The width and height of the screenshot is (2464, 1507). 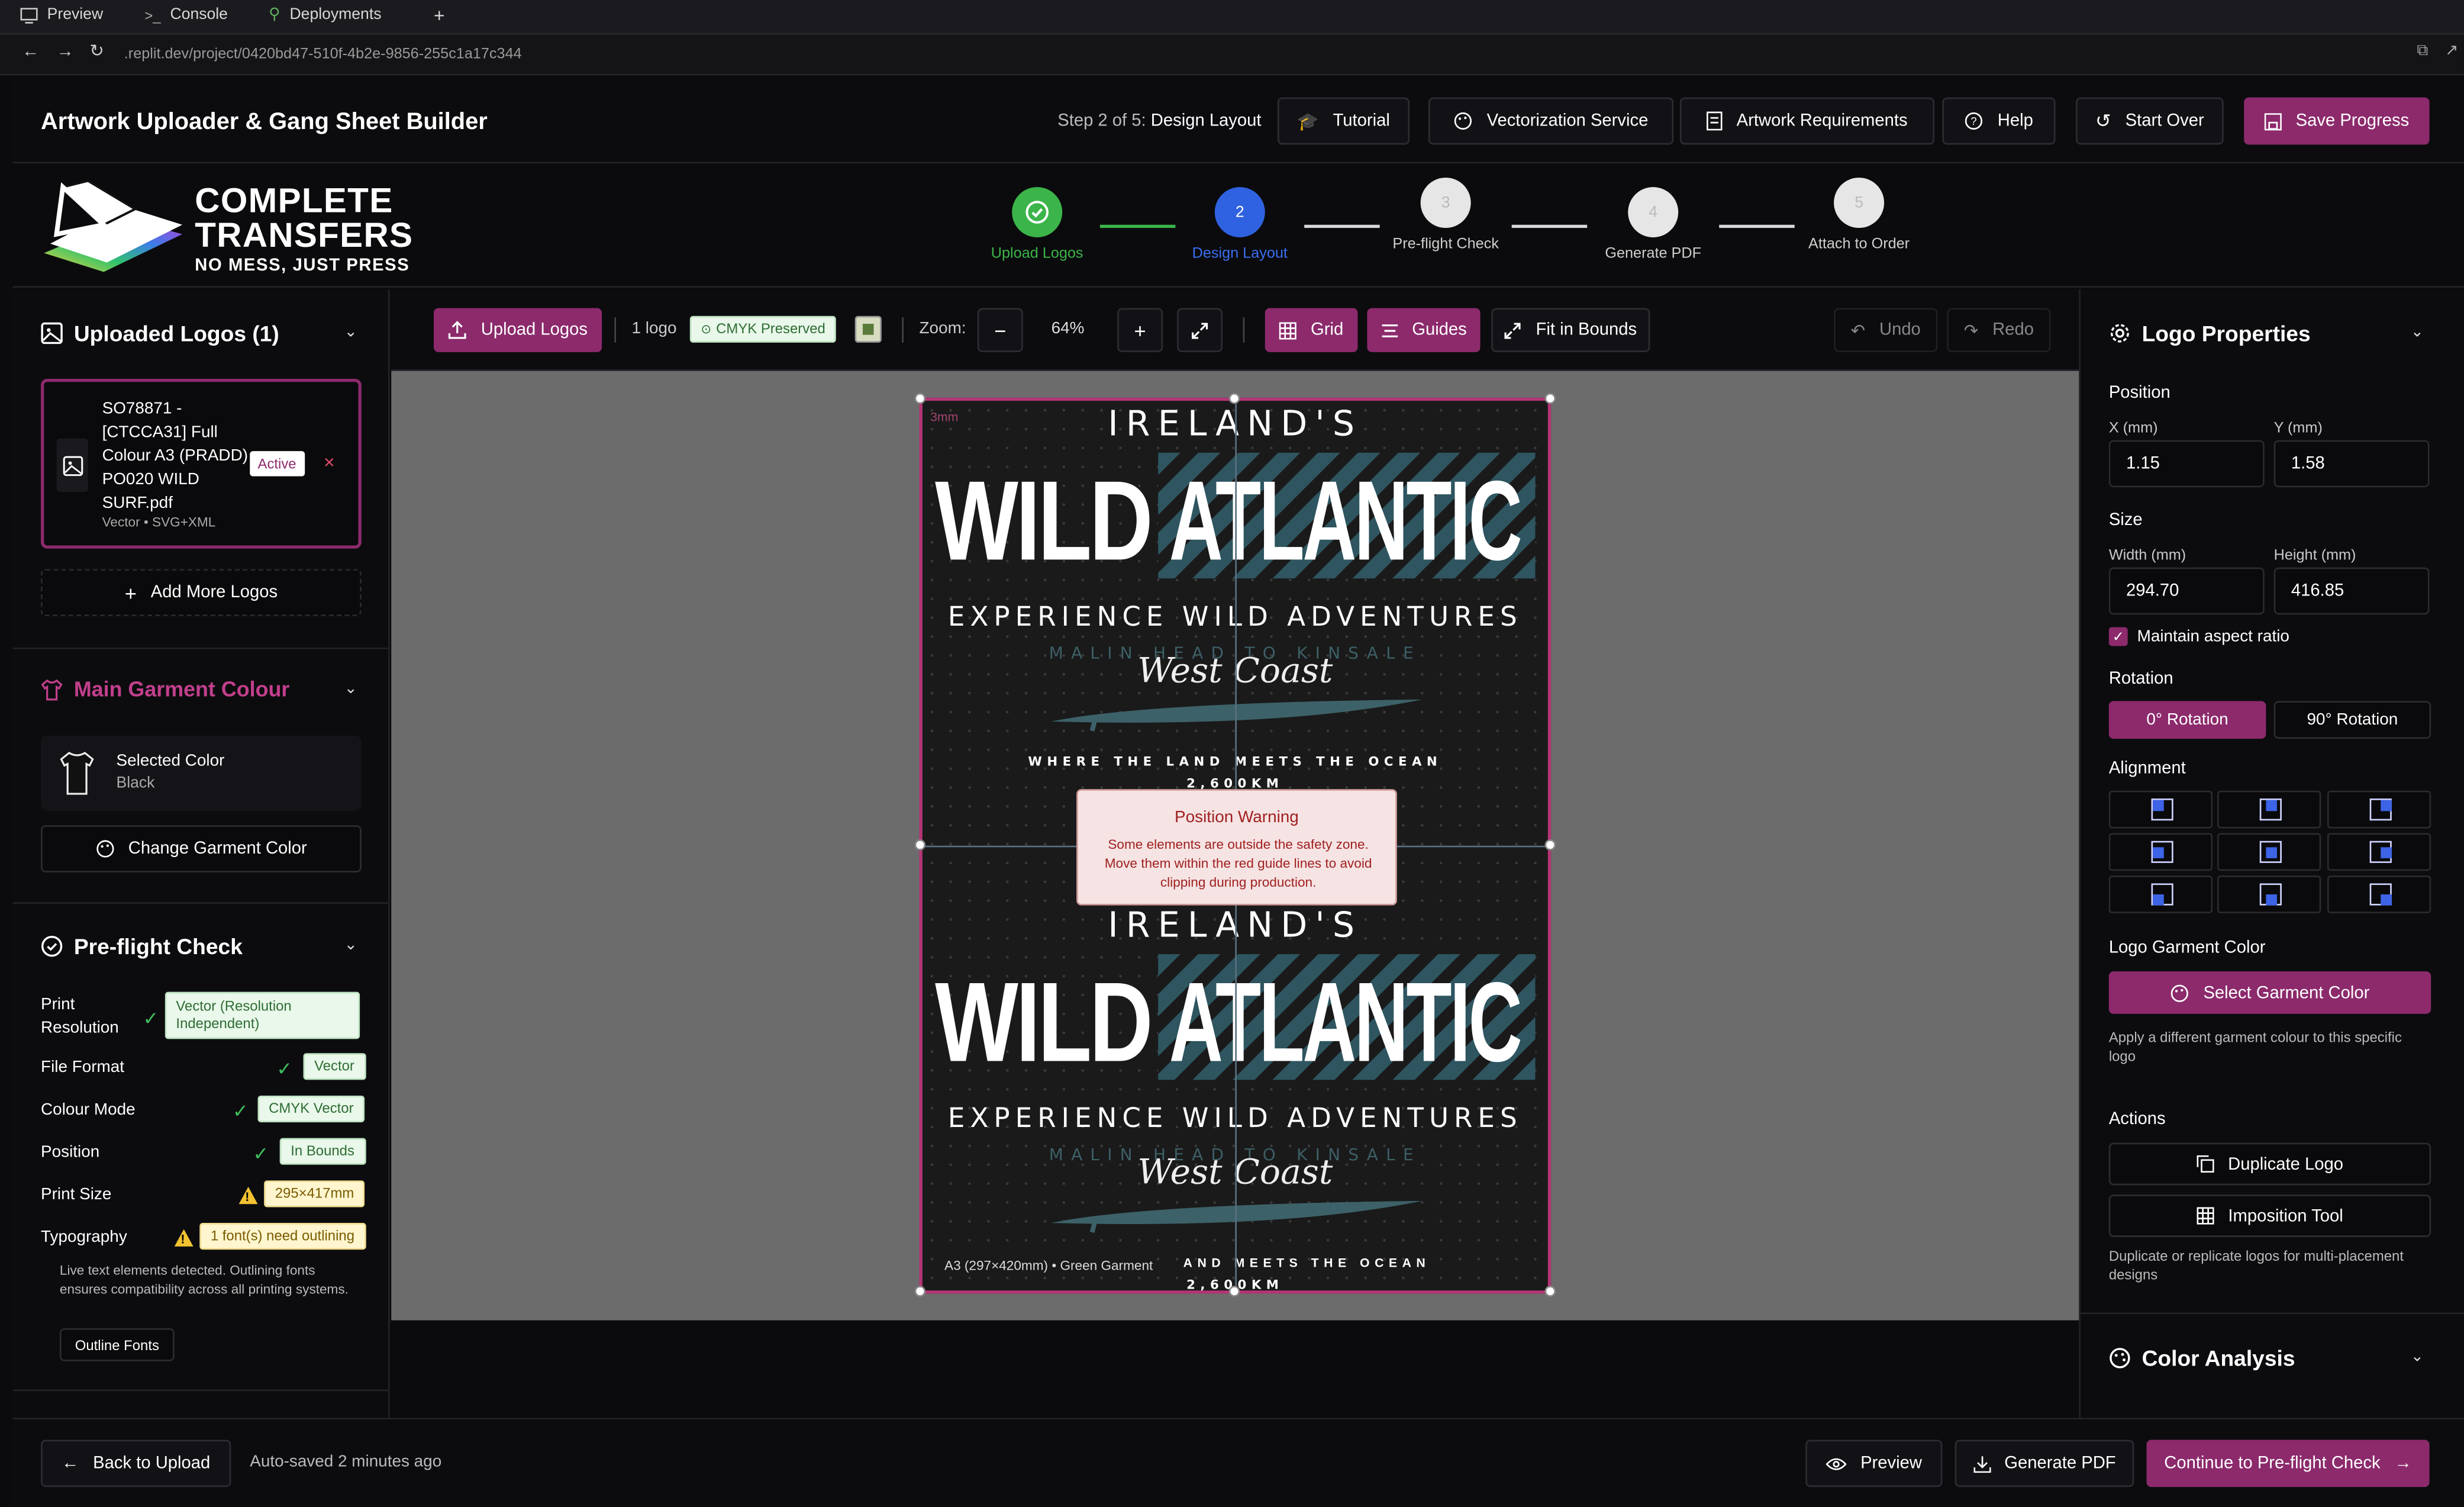 What do you see at coordinates (96, 51) in the screenshot?
I see `reload-icon: ↻` at bounding box center [96, 51].